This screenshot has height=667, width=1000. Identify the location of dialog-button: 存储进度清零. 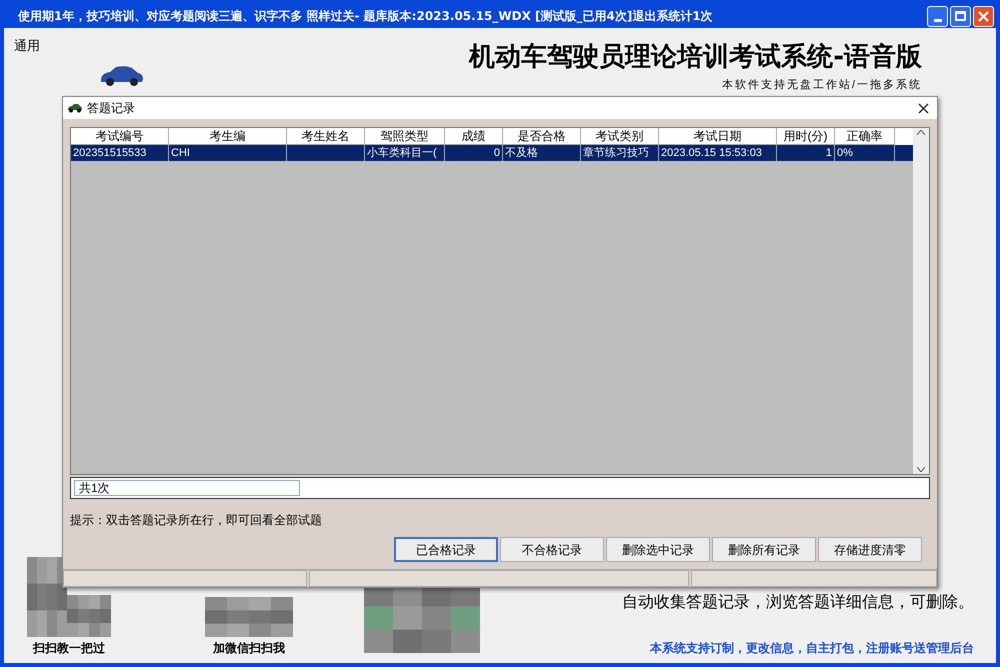
(870, 549).